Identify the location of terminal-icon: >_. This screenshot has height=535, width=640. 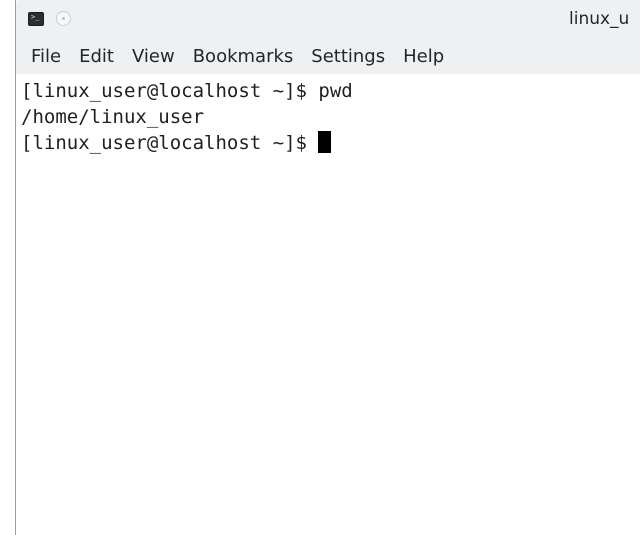
(36, 19).